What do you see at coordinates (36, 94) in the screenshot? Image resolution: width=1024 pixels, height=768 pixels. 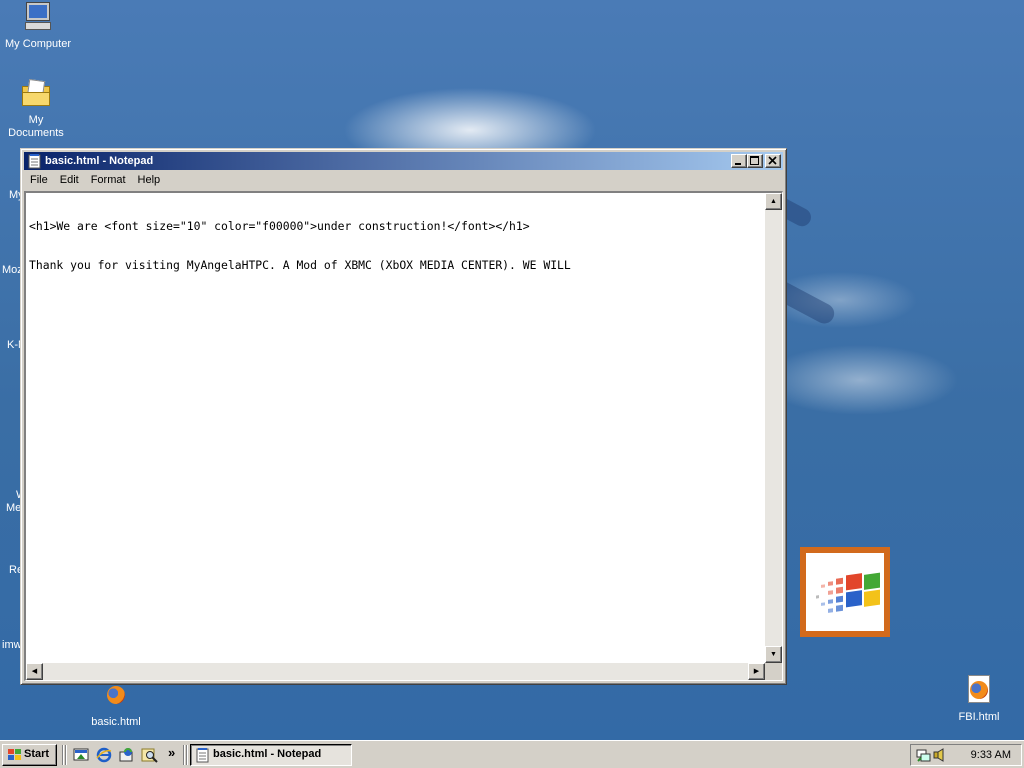 I see `folder-icon` at bounding box center [36, 94].